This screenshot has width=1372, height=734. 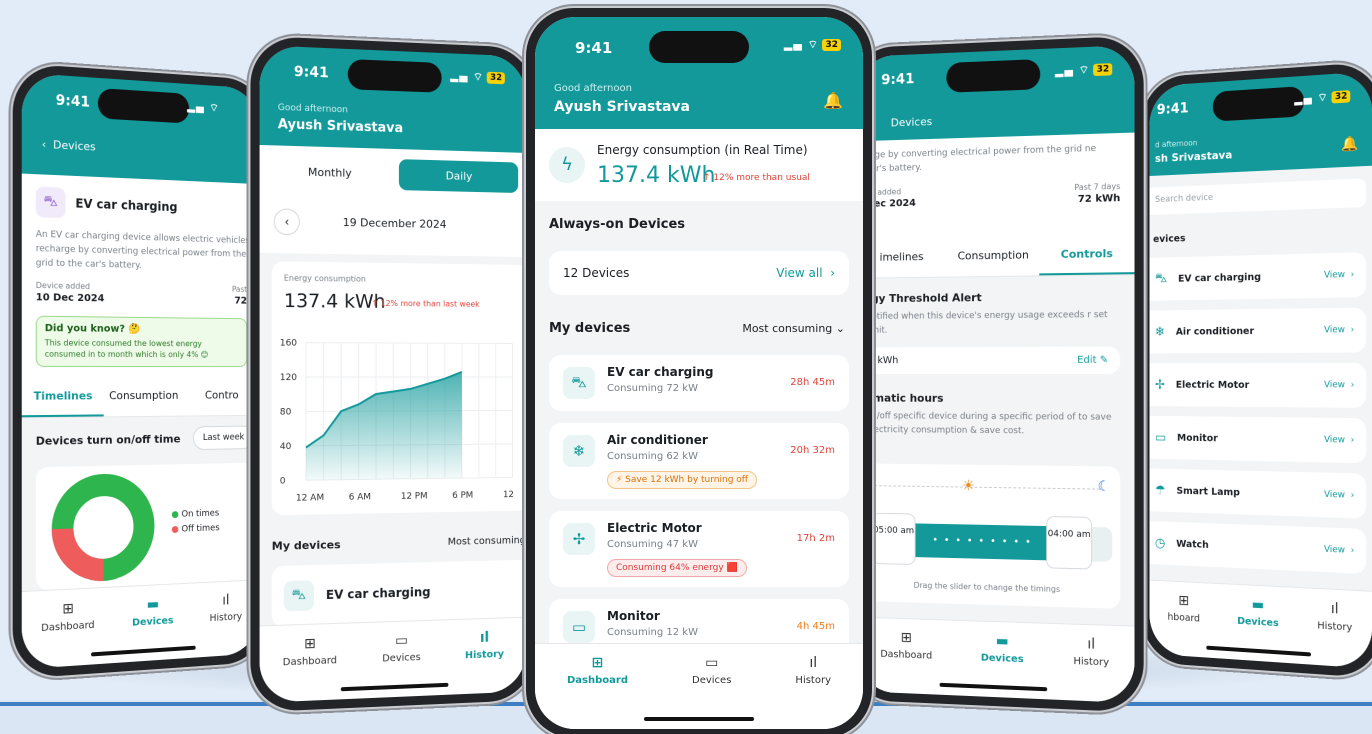 I want to click on device-consumption: Consuming 62 kW, so click(x=652, y=456).